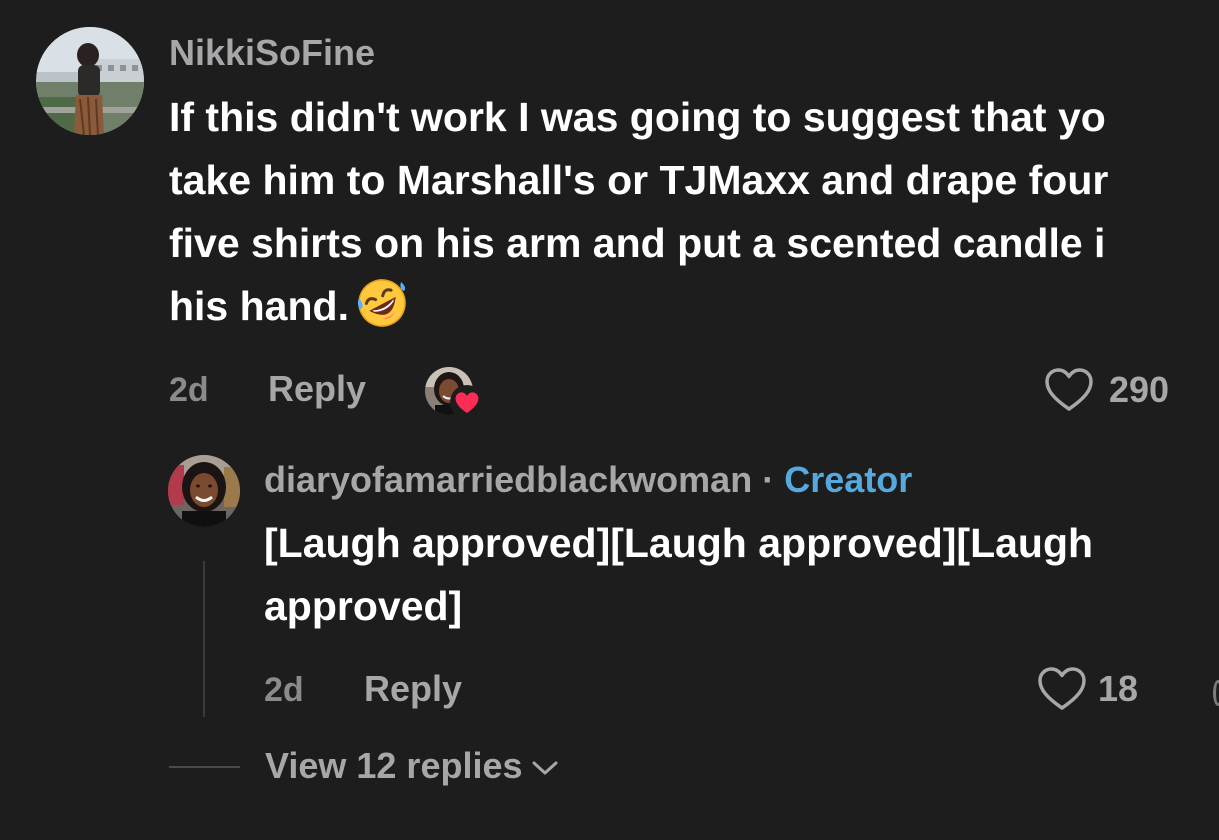 Image resolution: width=1219 pixels, height=840 pixels. Describe the element at coordinates (1139, 389) in the screenshot. I see `comment-like-count: 290` at that location.